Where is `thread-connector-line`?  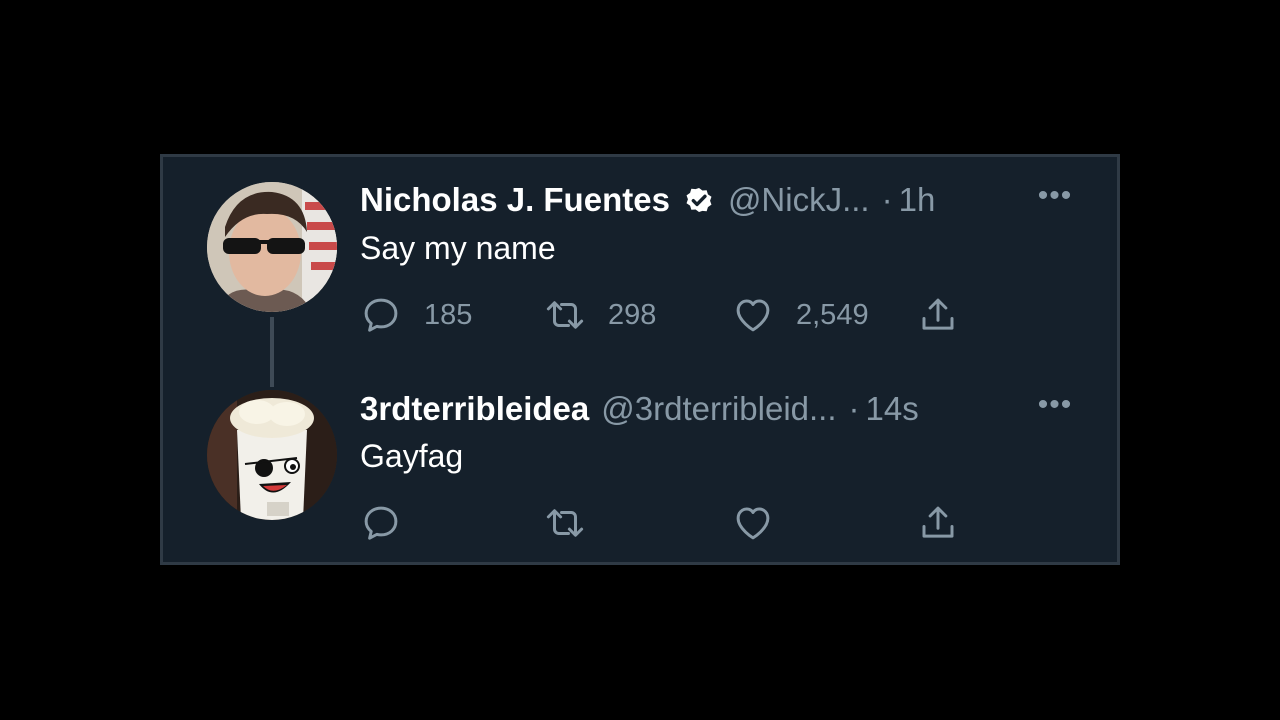 thread-connector-line is located at coordinates (272, 352).